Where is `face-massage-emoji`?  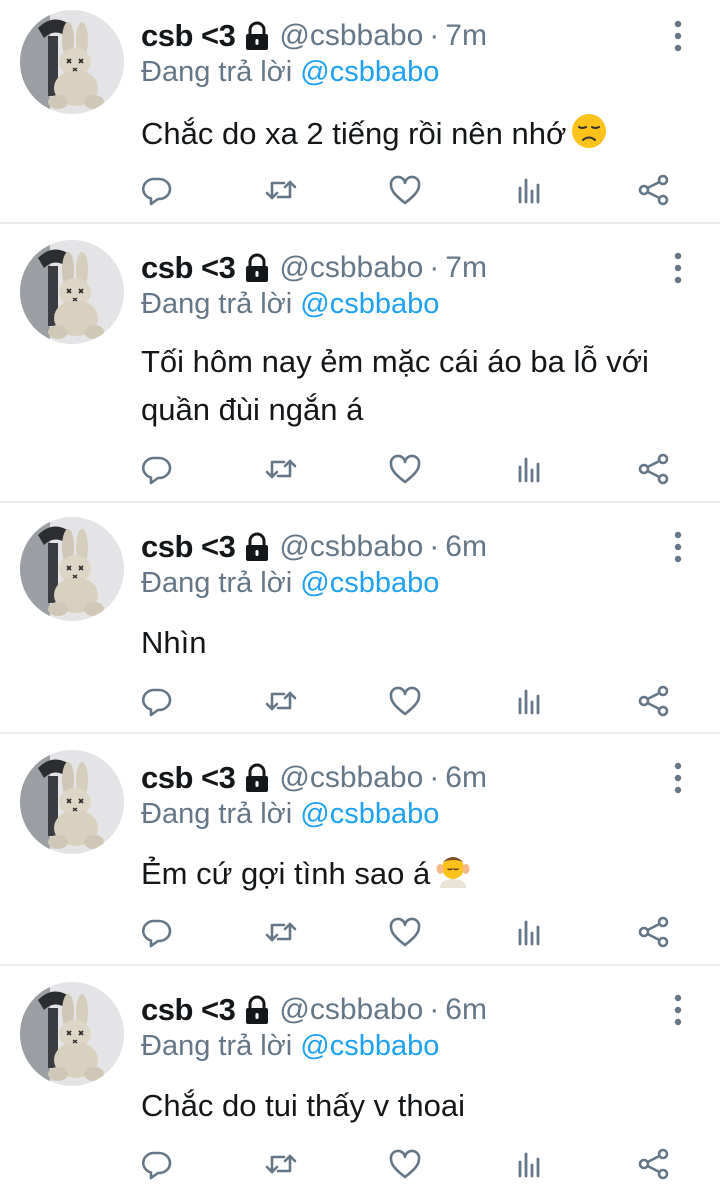
face-massage-emoji is located at coordinates (453, 871).